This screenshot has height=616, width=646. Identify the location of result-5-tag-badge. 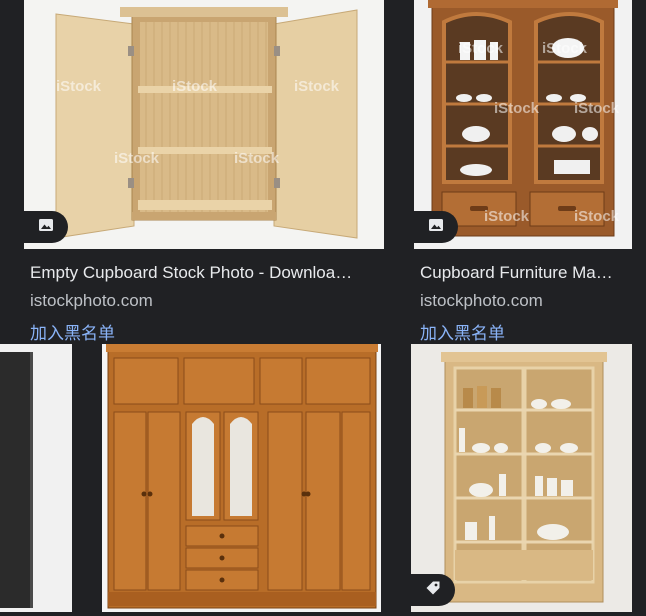
(433, 590).